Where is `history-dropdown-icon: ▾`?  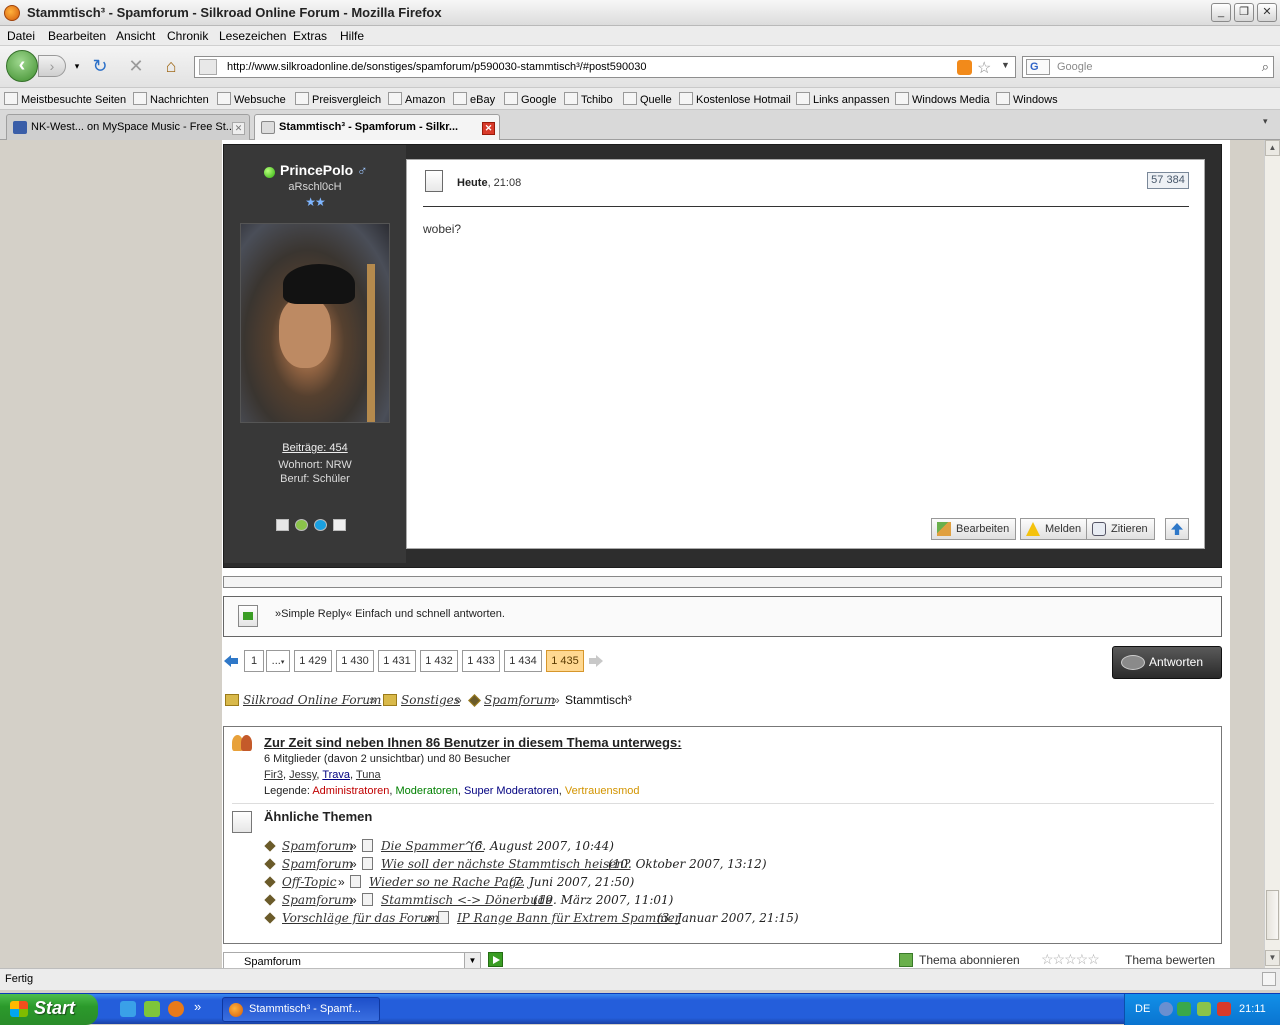
history-dropdown-icon: ▾ is located at coordinates (77, 66).